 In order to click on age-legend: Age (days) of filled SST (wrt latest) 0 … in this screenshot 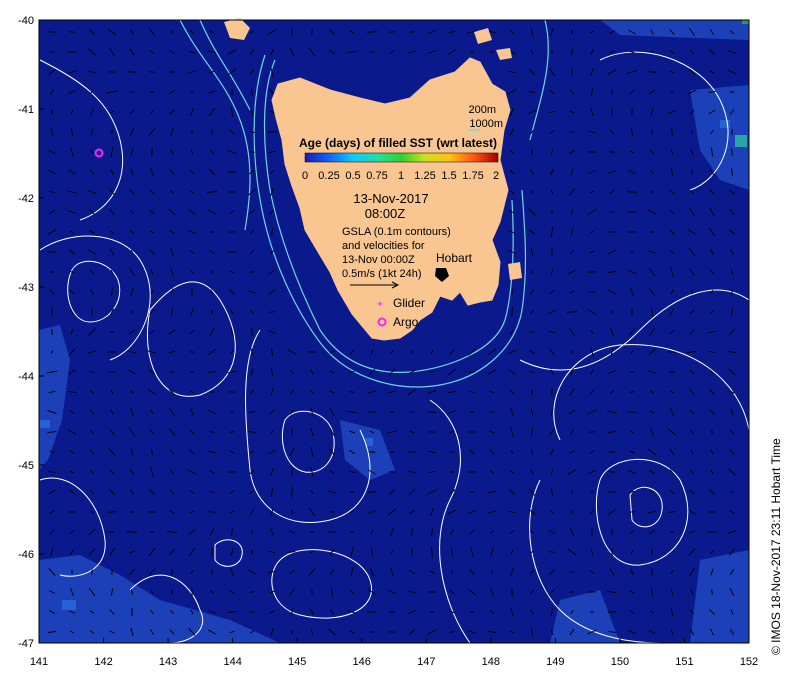, I will do `click(399, 159)`.